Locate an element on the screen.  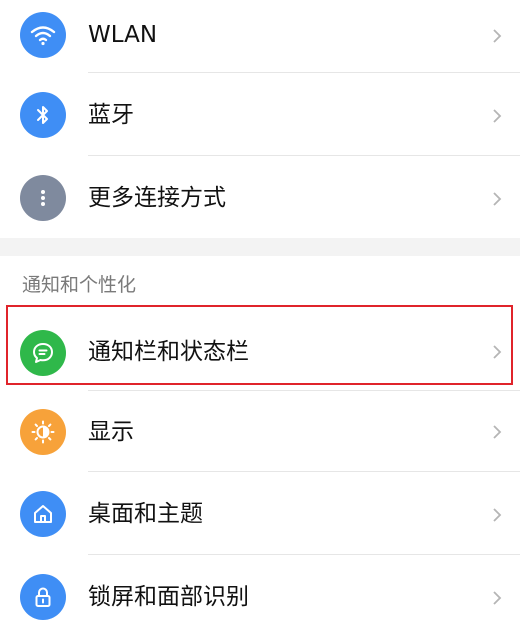
more-dots-icon is located at coordinates (43, 198).